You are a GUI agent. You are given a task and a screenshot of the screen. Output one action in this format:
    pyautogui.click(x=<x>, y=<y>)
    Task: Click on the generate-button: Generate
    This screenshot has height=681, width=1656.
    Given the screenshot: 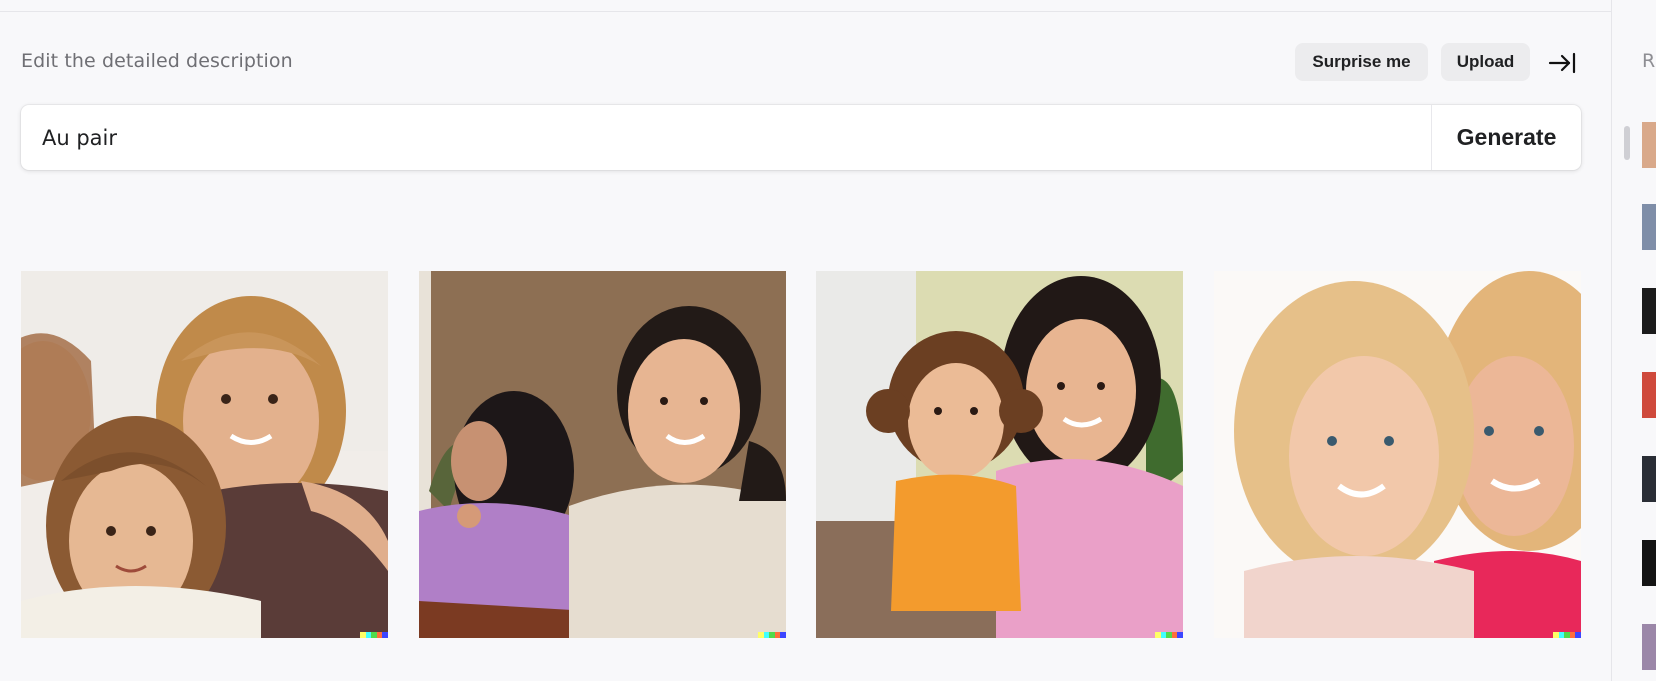 What is the action you would take?
    pyautogui.click(x=1506, y=137)
    